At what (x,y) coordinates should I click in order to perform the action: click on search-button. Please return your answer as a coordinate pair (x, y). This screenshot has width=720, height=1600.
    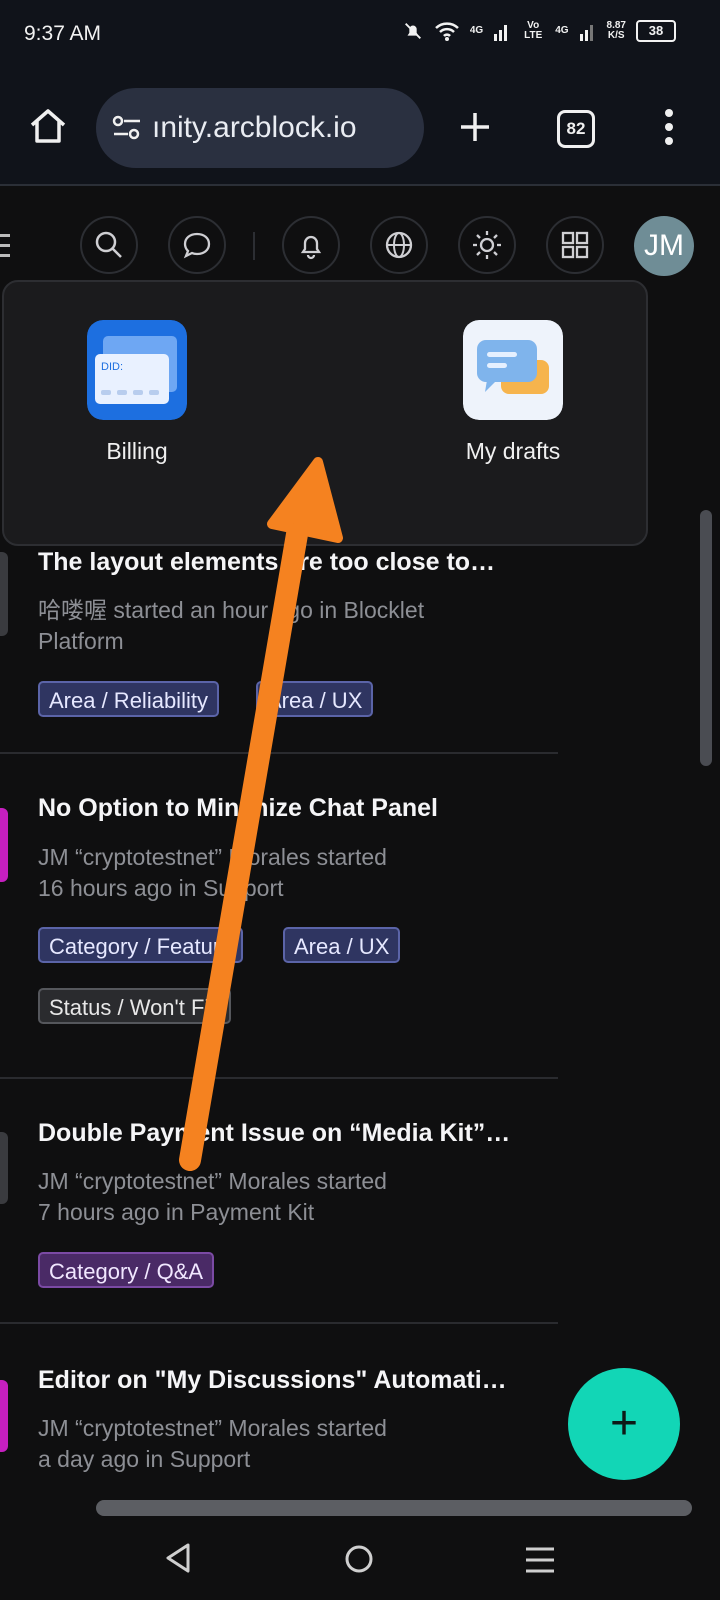
    Looking at the image, I should click on (109, 245).